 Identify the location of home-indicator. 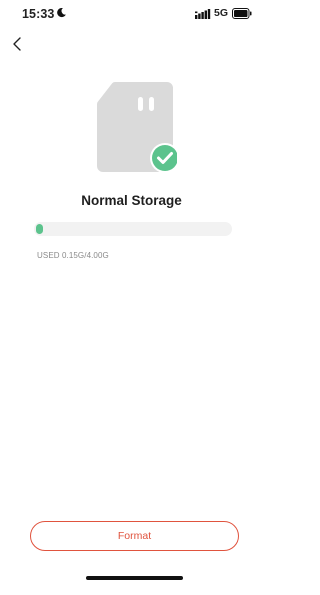
(134, 578).